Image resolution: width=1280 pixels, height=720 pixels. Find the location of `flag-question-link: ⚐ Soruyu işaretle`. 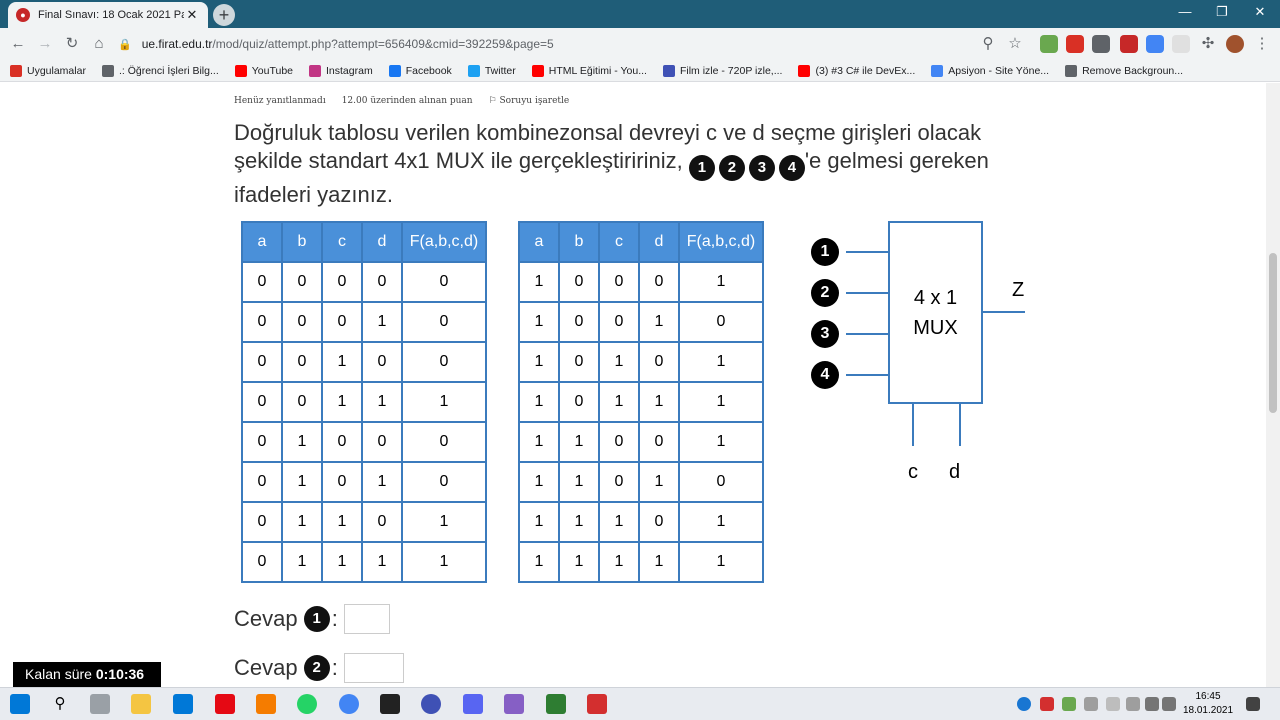

flag-question-link: ⚐ Soruyu işaretle is located at coordinates (529, 101).